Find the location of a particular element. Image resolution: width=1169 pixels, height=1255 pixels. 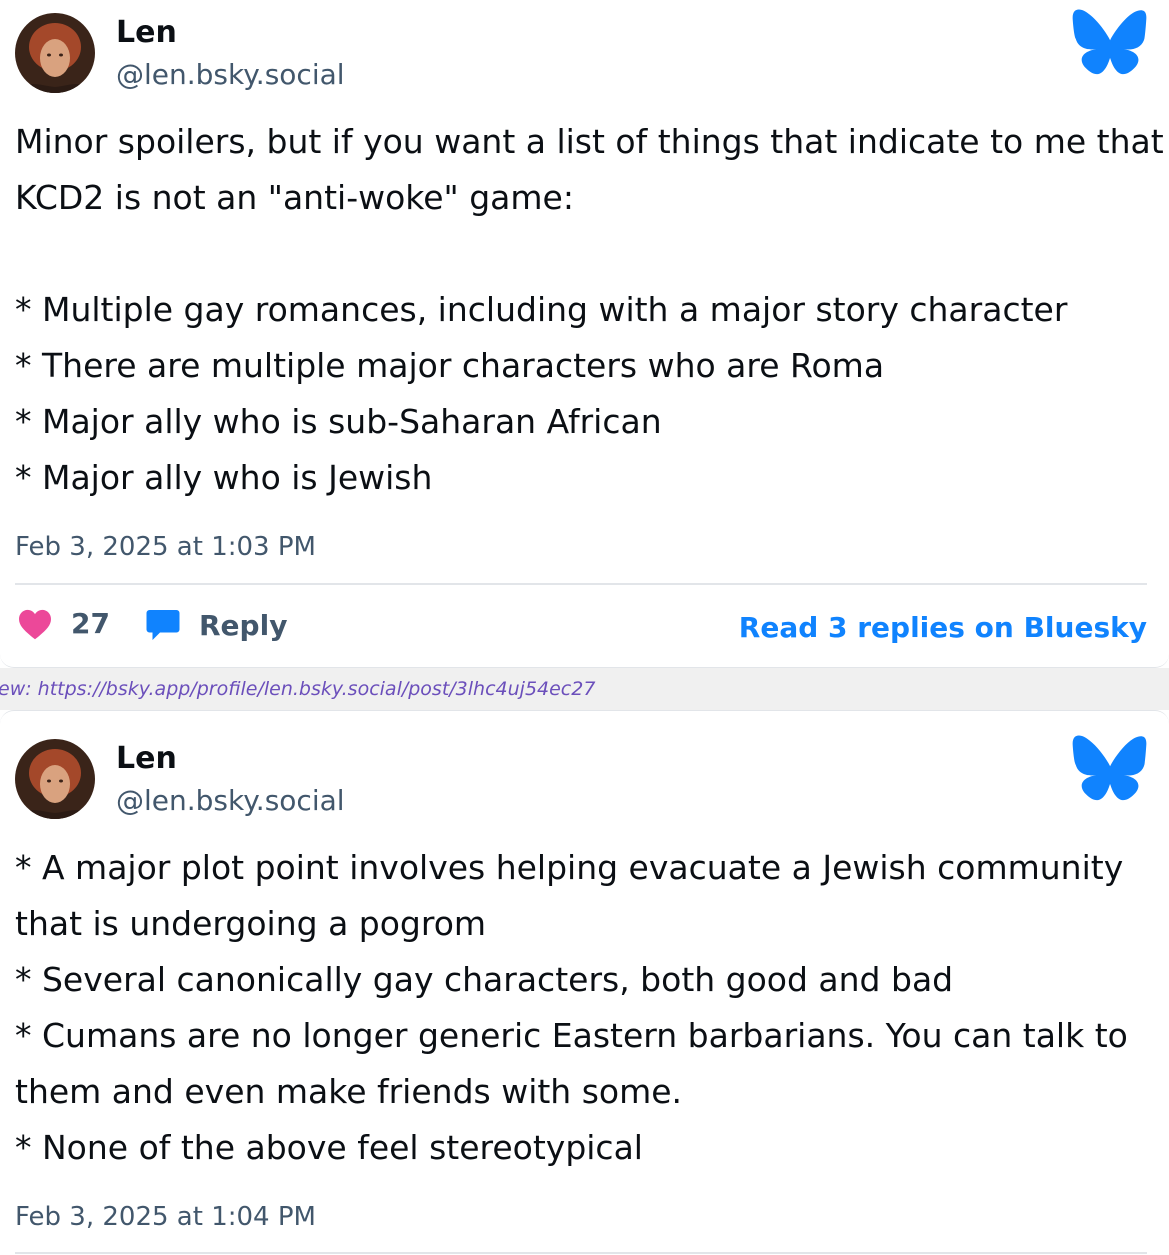

read-replies-link: Read 3 replies on Bluesky is located at coordinates (943, 627).